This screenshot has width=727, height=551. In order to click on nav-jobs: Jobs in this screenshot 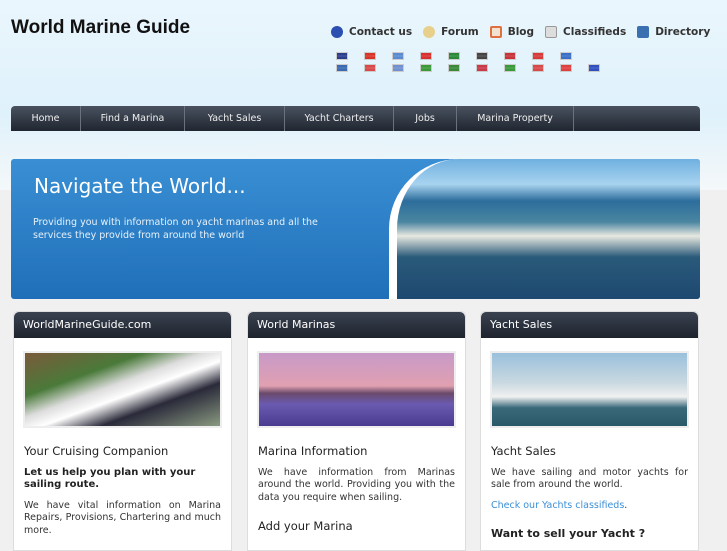, I will do `click(425, 118)`.